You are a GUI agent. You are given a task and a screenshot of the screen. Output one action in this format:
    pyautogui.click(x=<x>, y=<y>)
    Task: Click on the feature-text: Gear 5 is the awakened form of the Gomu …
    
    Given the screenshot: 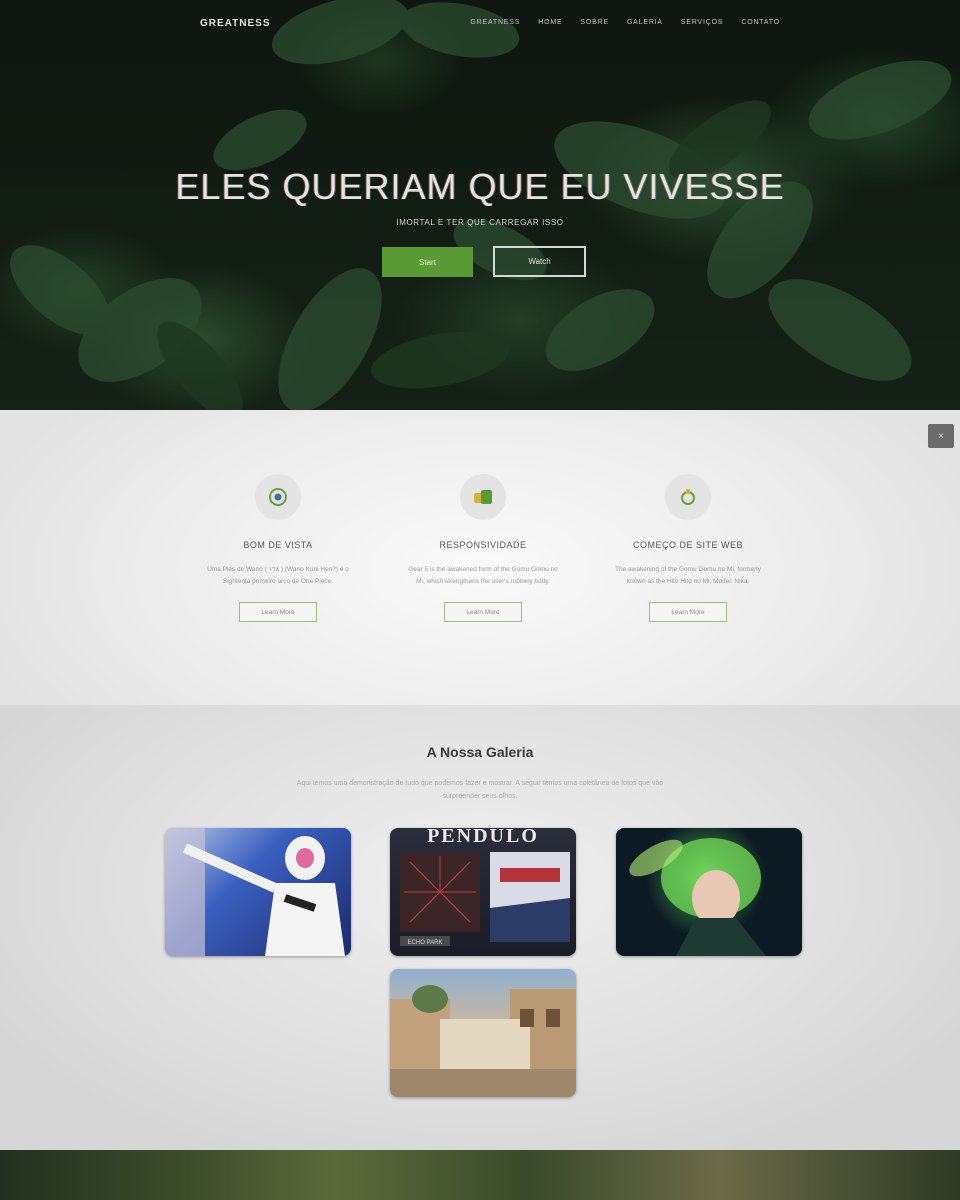 What is the action you would take?
    pyautogui.click(x=483, y=575)
    